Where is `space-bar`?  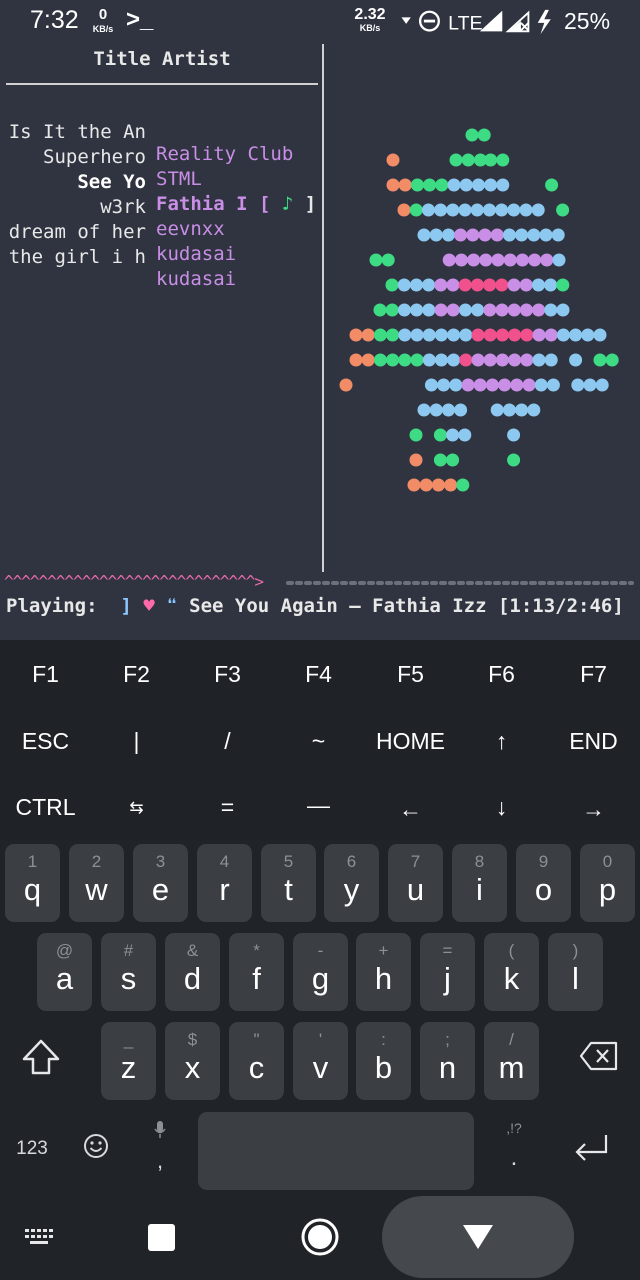
space-bar is located at coordinates (336, 1151).